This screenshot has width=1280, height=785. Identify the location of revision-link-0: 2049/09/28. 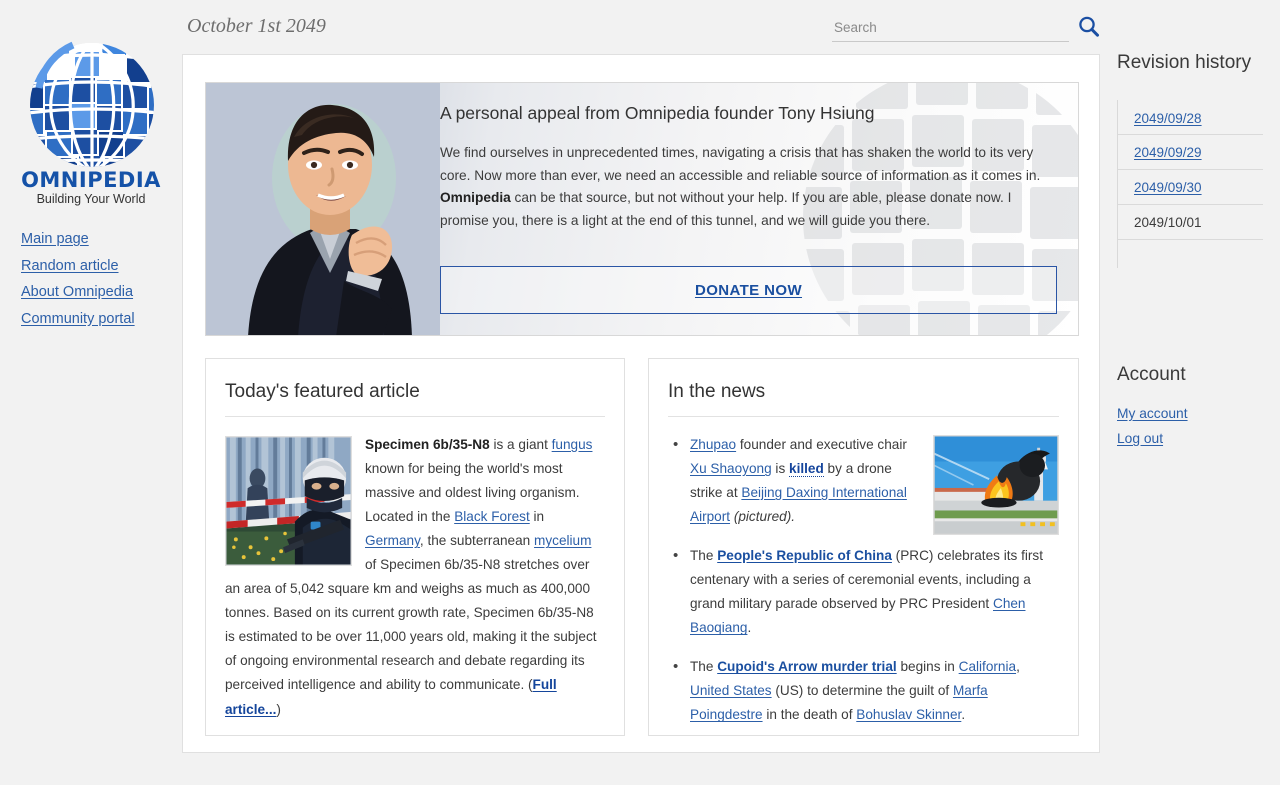
(1168, 118).